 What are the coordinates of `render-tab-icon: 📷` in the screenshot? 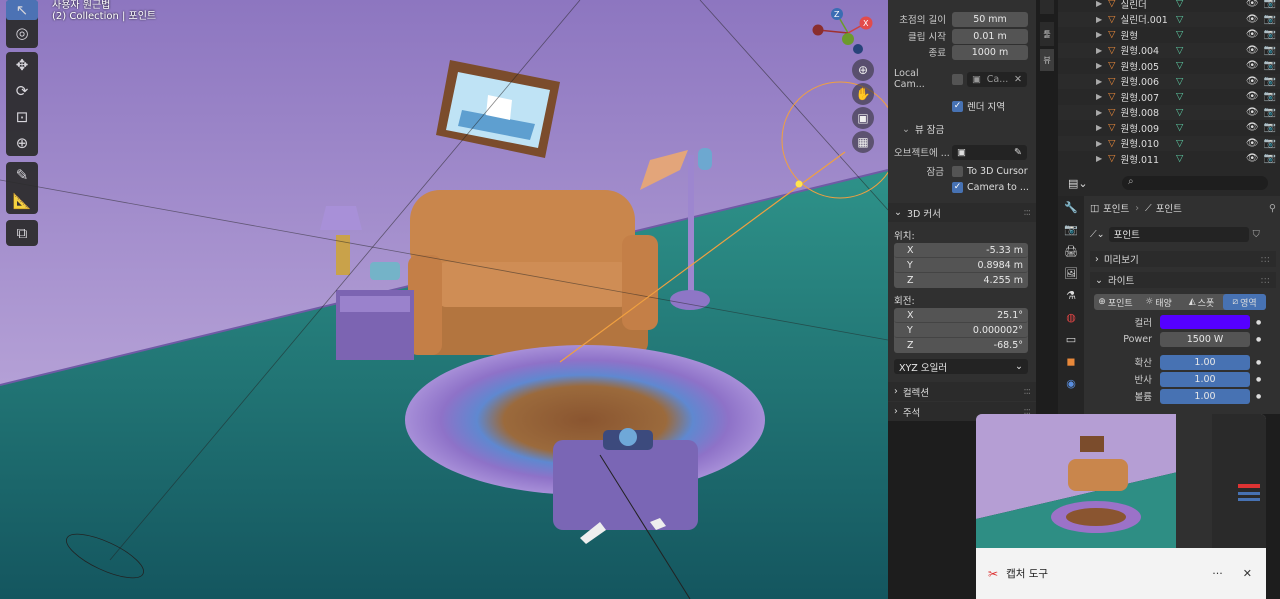 It's located at (1071, 229).